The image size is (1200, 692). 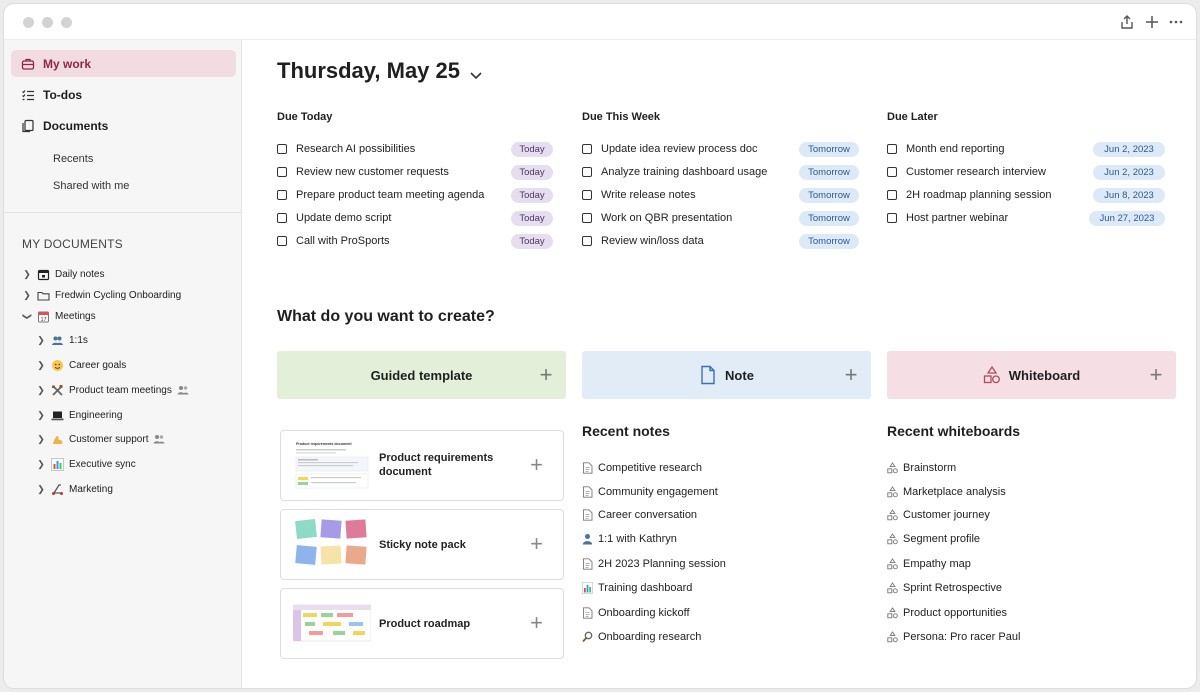 What do you see at coordinates (726, 375) in the screenshot?
I see `create-note-button: Note +` at bounding box center [726, 375].